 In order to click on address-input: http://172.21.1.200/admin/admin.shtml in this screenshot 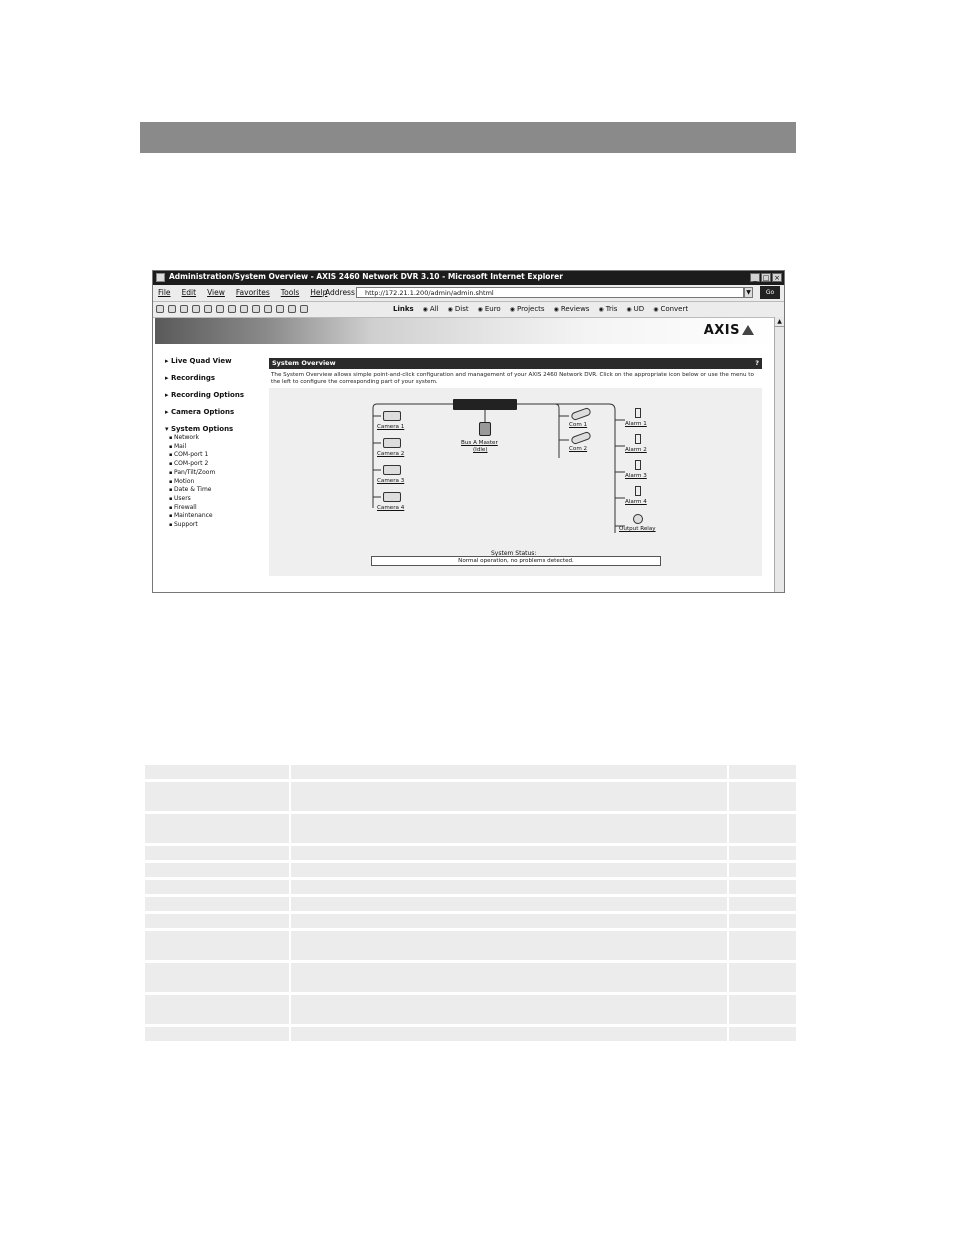, I will do `click(550, 292)`.